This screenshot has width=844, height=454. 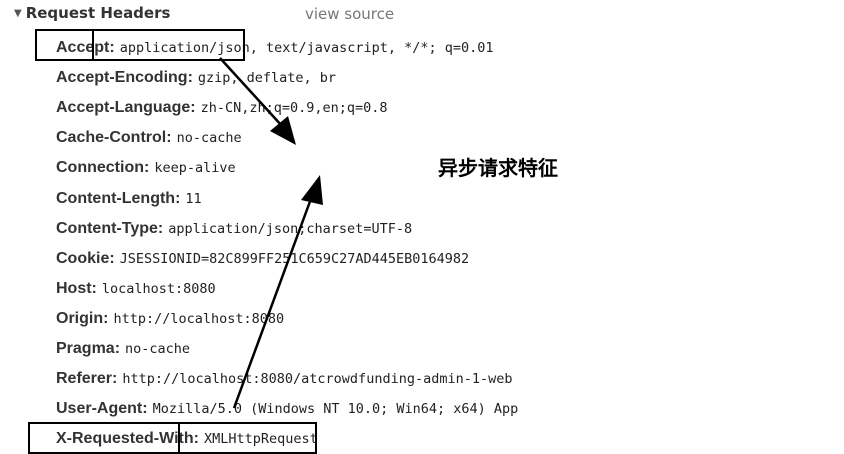 I want to click on annotation-label: 异步请求特征, so click(x=498, y=168).